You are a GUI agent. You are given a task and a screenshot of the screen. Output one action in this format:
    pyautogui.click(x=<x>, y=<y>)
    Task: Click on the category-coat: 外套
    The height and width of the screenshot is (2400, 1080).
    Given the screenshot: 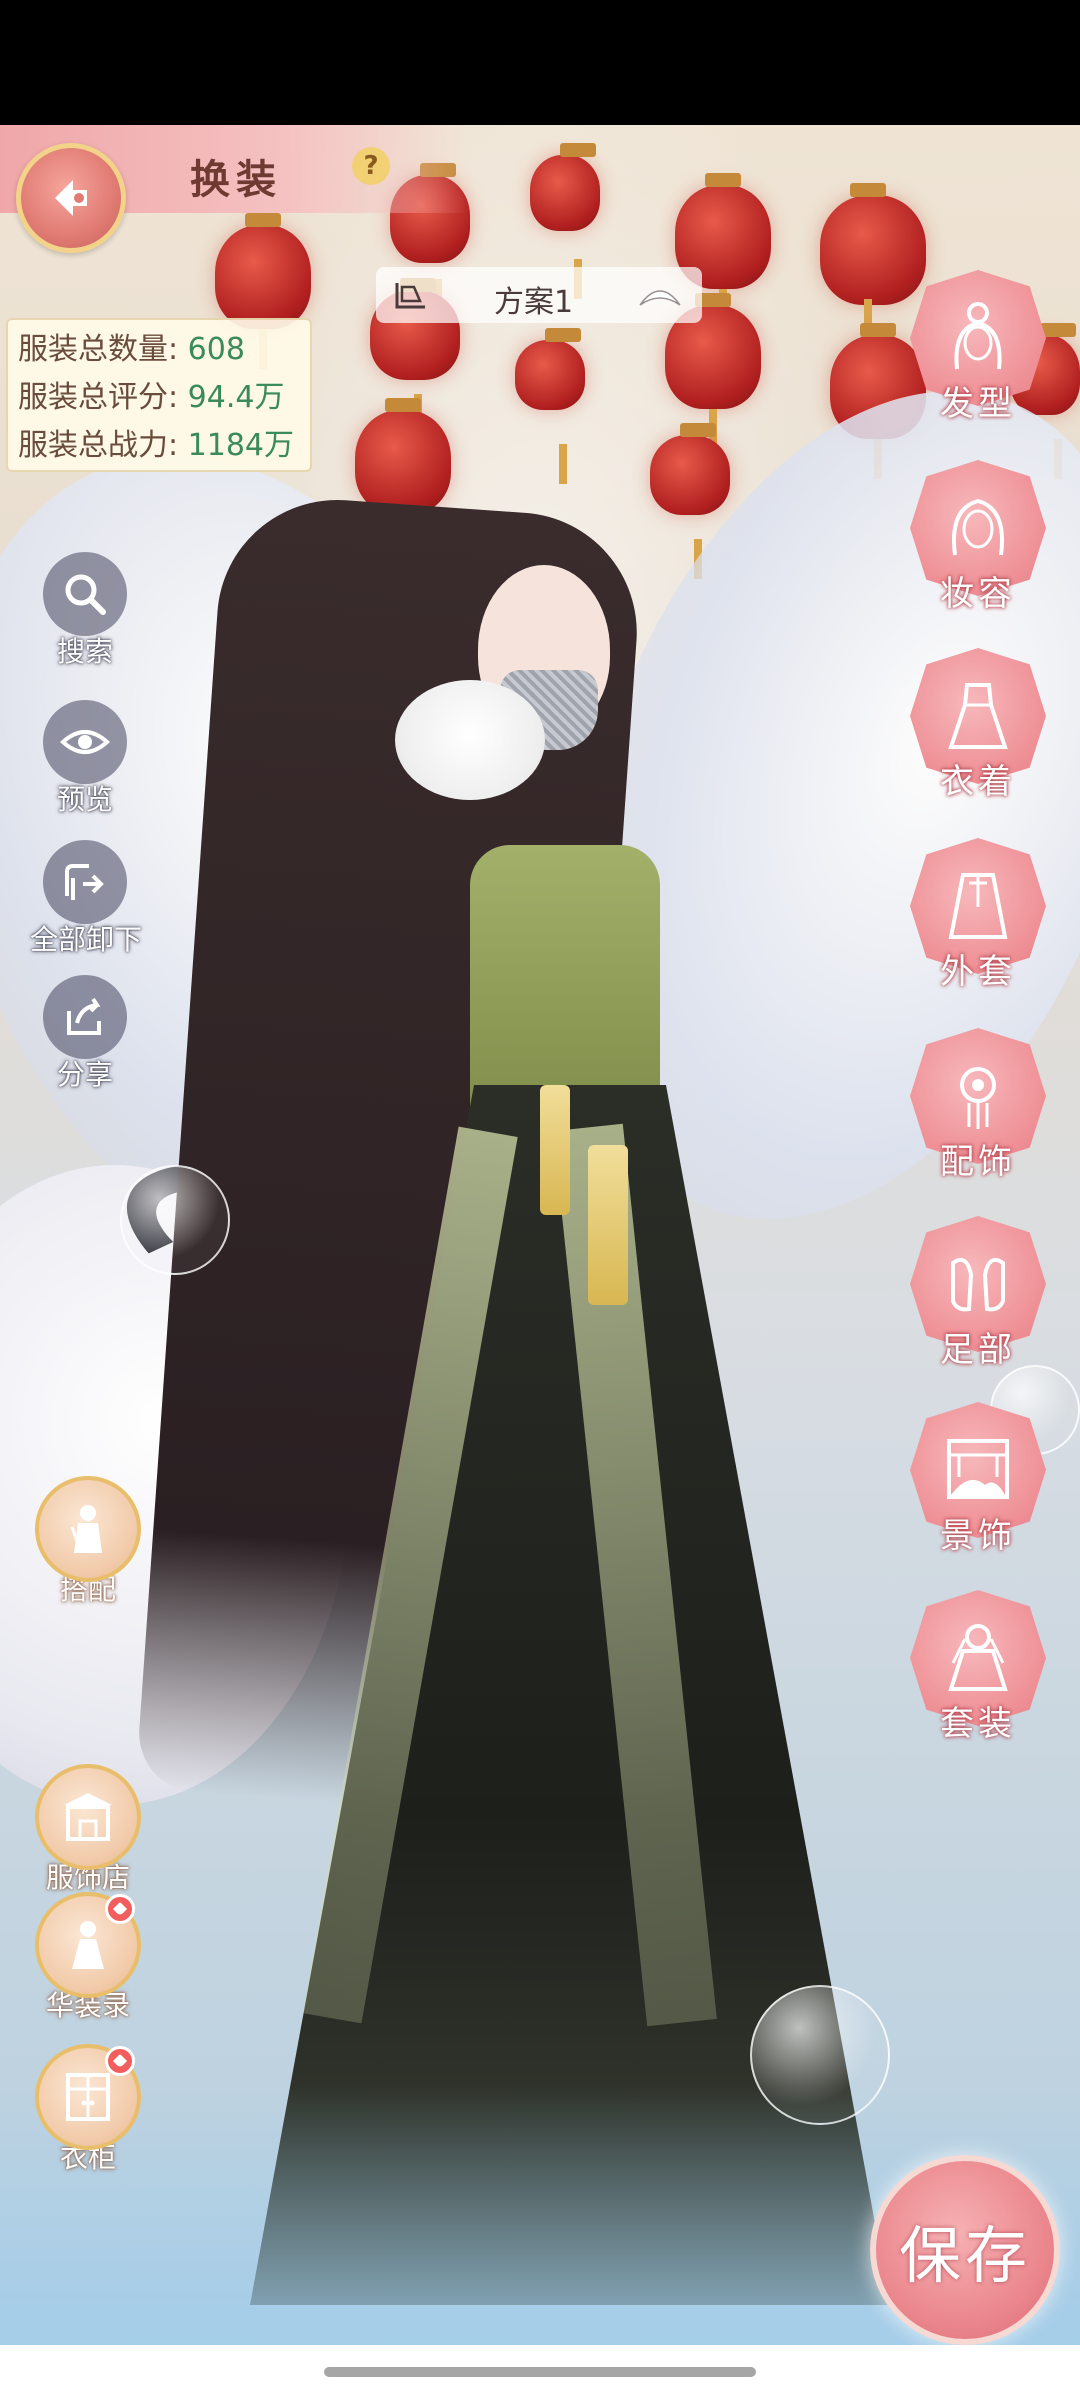 What is the action you would take?
    pyautogui.click(x=978, y=915)
    